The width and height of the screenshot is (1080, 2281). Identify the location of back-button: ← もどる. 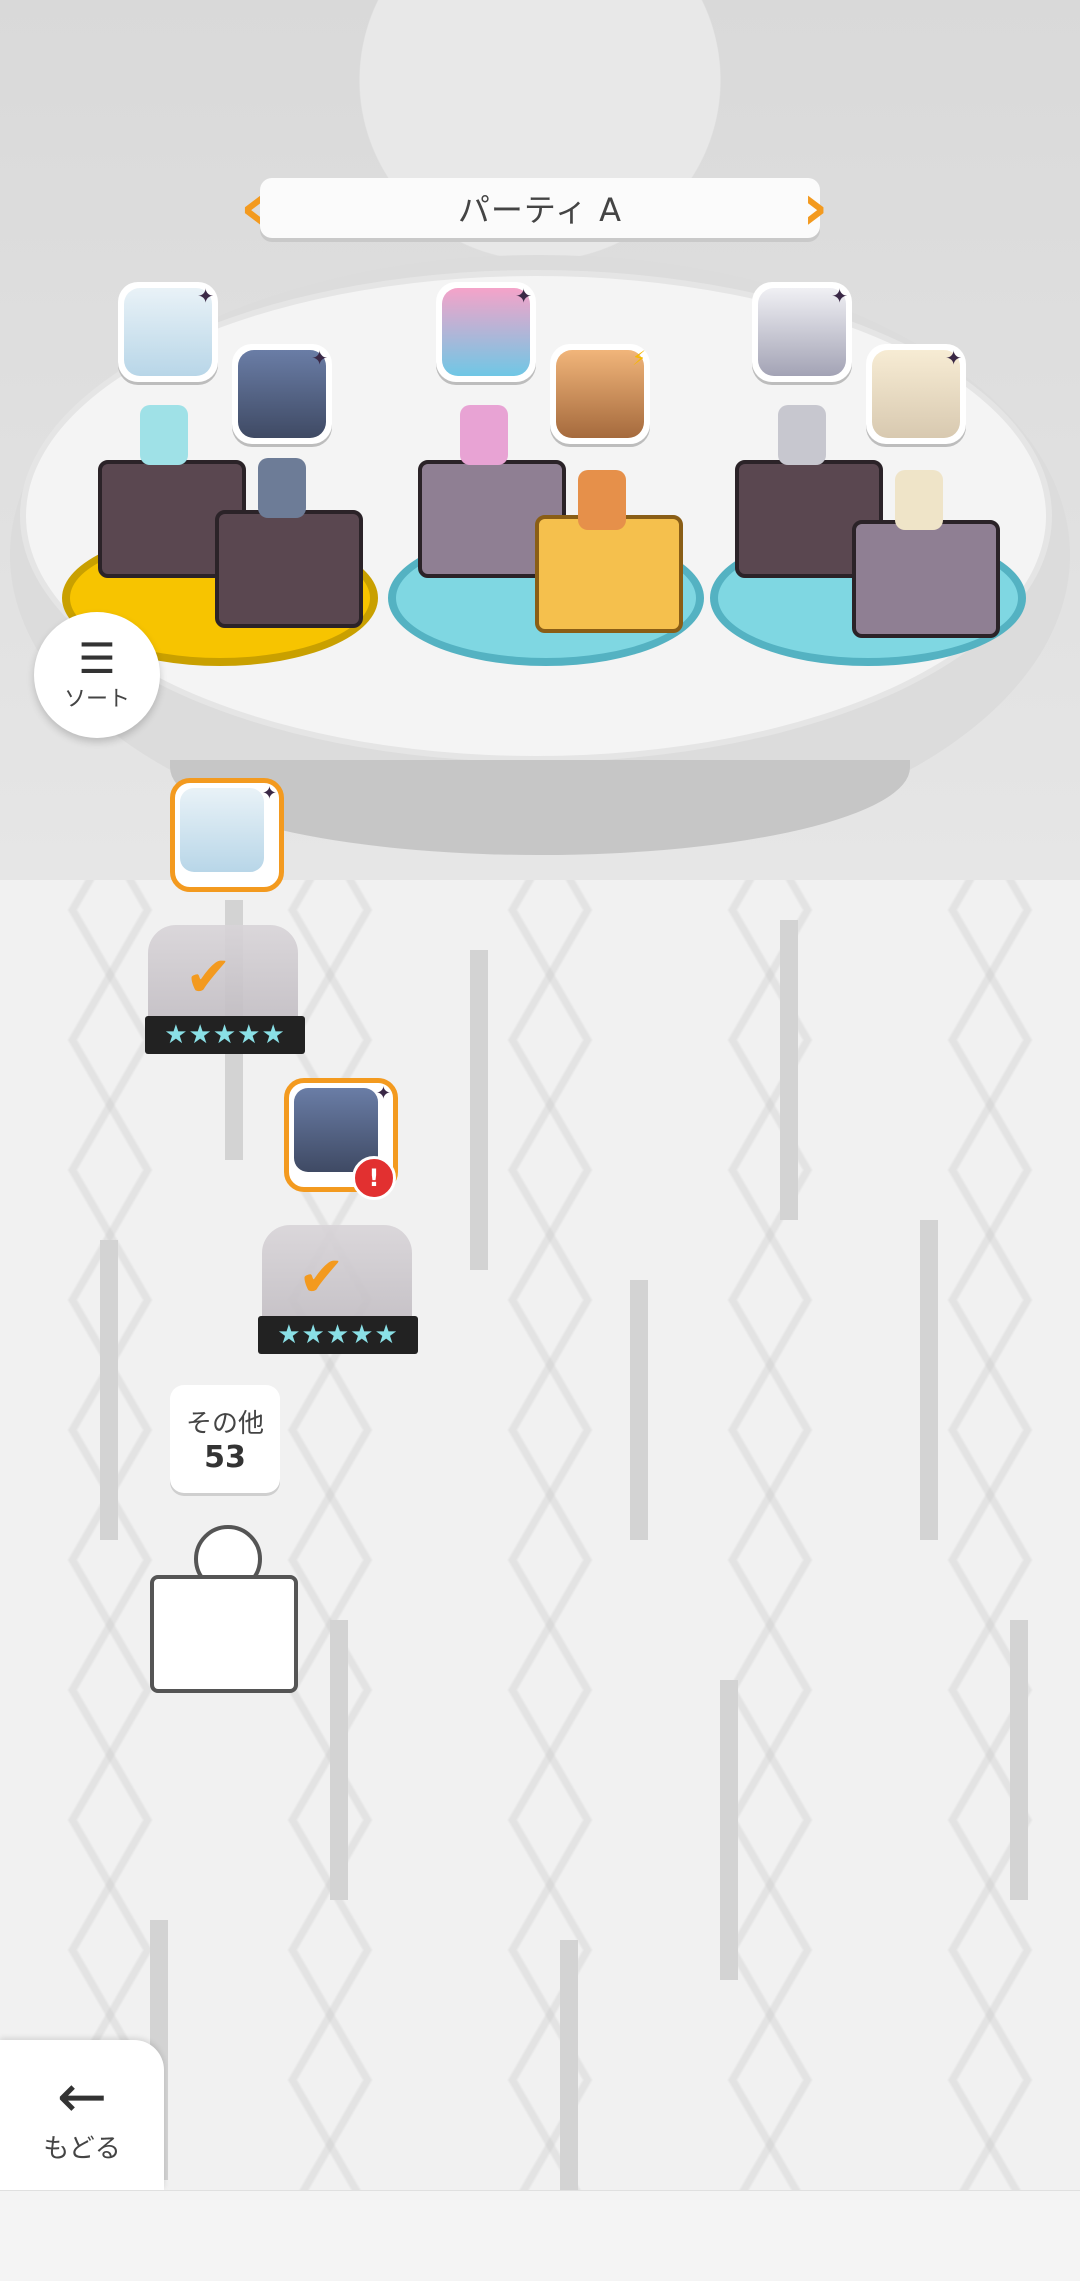
(82, 2115).